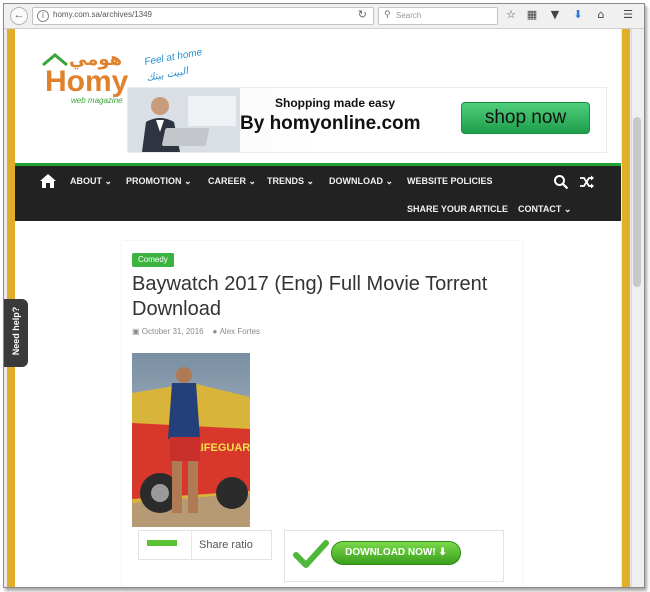  What do you see at coordinates (226, 545) in the screenshot?
I see `share-ratio-label: Share ratio` at bounding box center [226, 545].